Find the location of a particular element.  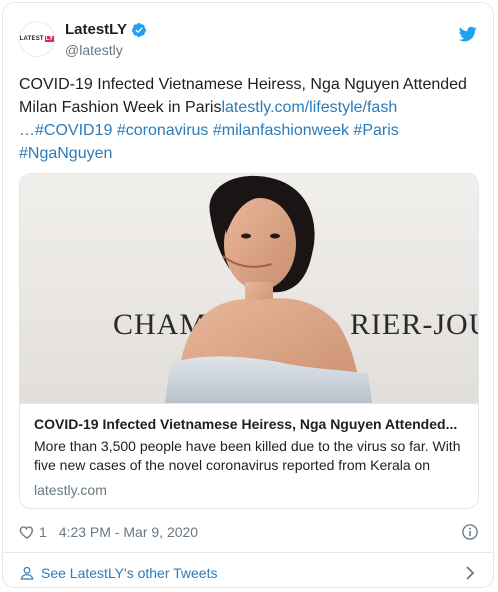

display-name: LatestLY is located at coordinates (96, 29).